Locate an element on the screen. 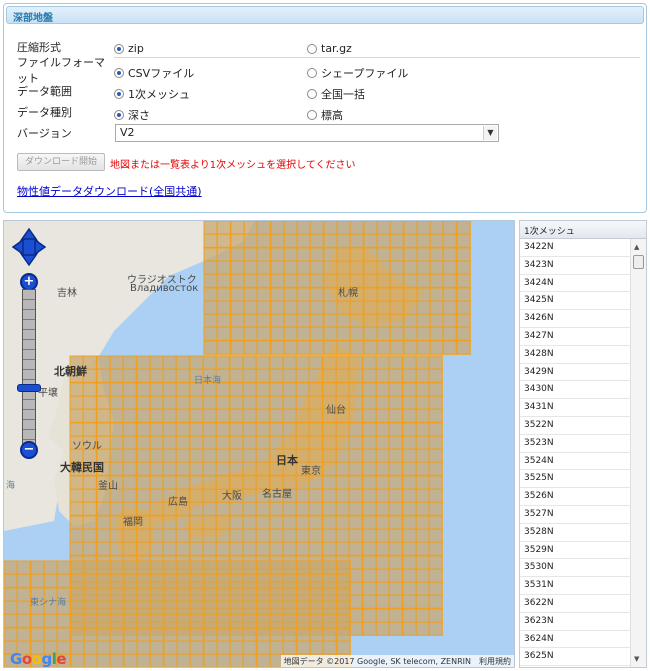 This screenshot has width=650, height=671. compression-zip-radio: zip is located at coordinates (129, 48).